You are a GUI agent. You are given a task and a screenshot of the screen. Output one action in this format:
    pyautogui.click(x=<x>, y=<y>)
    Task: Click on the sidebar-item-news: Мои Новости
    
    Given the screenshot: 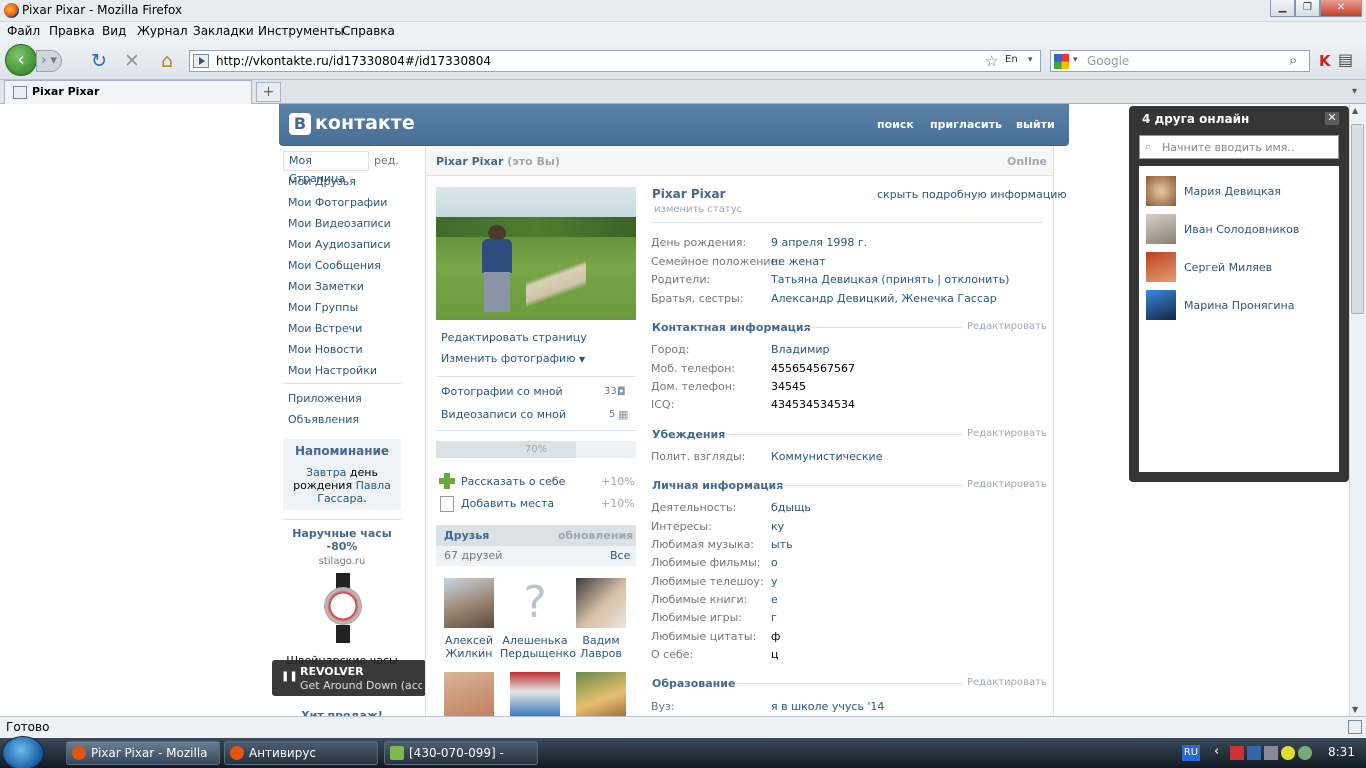 What is the action you would take?
    pyautogui.click(x=323, y=349)
    